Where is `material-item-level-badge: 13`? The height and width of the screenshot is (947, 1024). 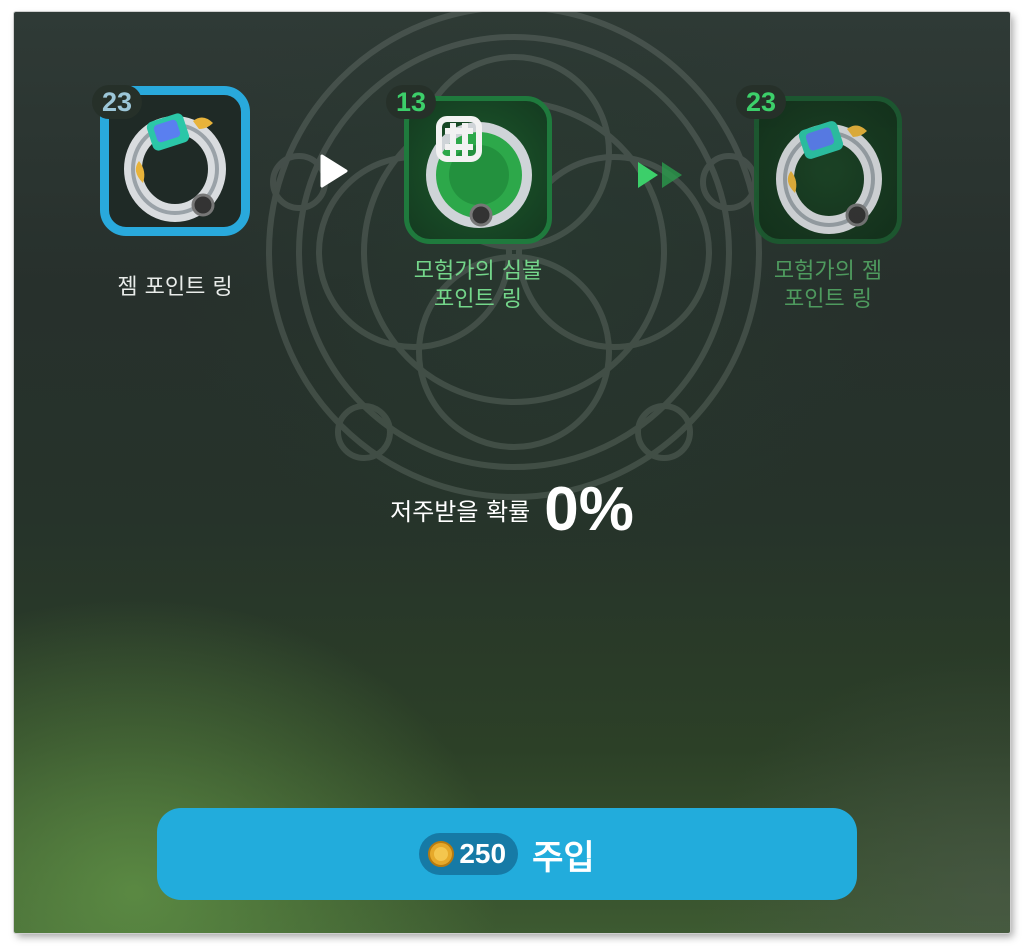
material-item-level-badge: 13 is located at coordinates (411, 102).